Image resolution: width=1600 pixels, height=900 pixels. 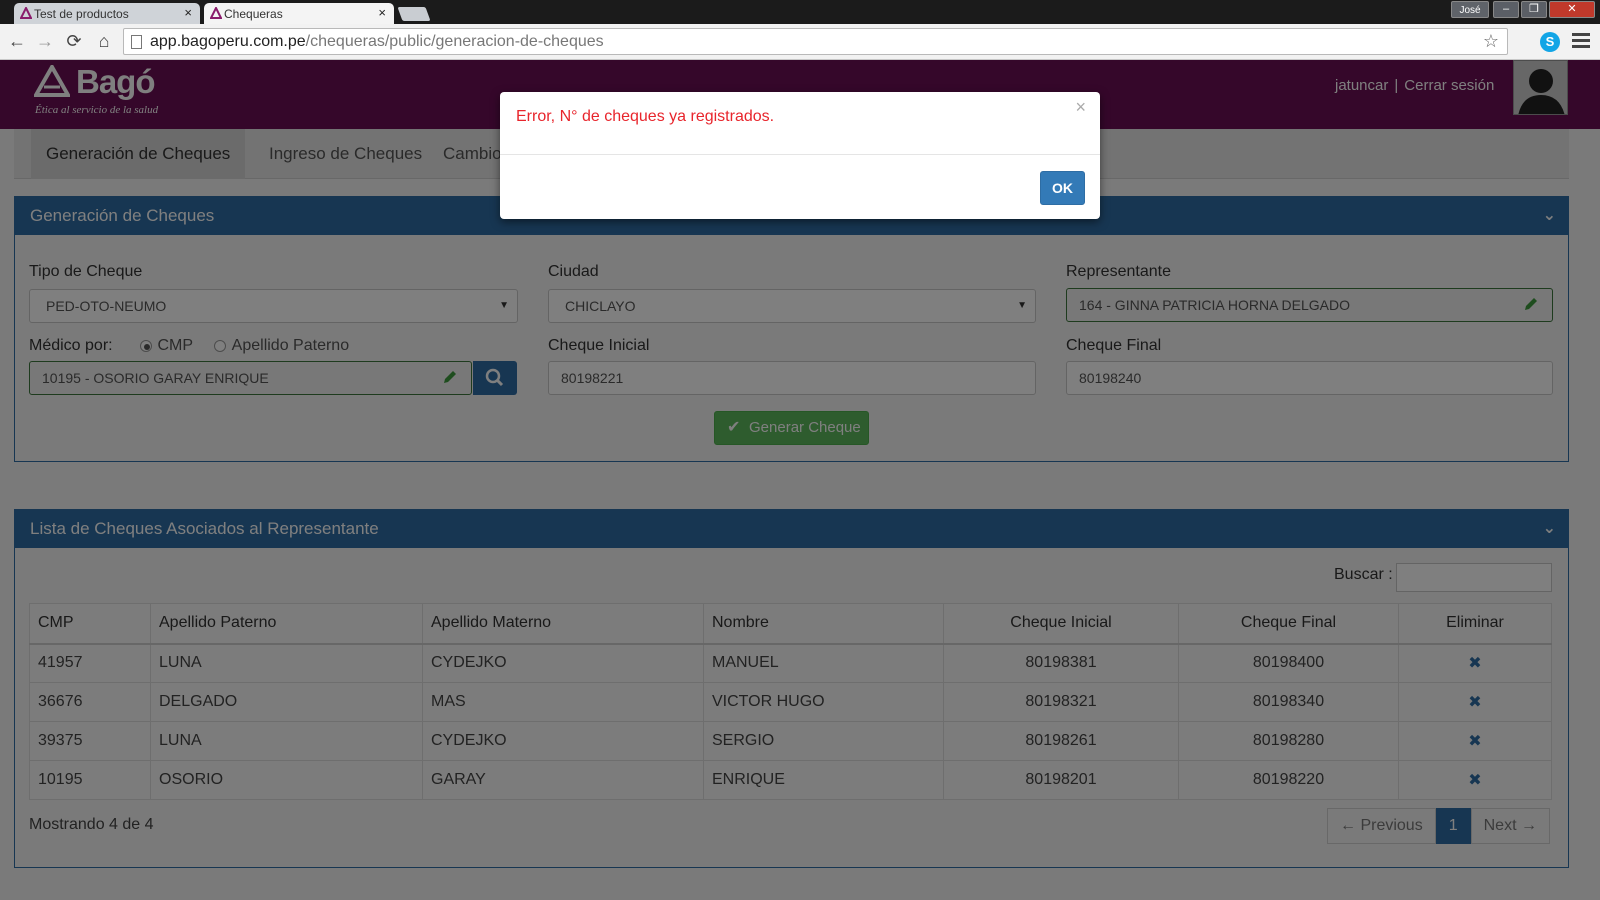 What do you see at coordinates (104, 41) in the screenshot?
I see `home-icon: ⌂` at bounding box center [104, 41].